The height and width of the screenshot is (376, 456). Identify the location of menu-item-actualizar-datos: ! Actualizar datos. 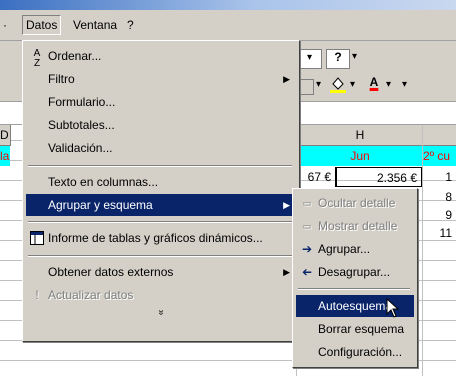
(161, 295).